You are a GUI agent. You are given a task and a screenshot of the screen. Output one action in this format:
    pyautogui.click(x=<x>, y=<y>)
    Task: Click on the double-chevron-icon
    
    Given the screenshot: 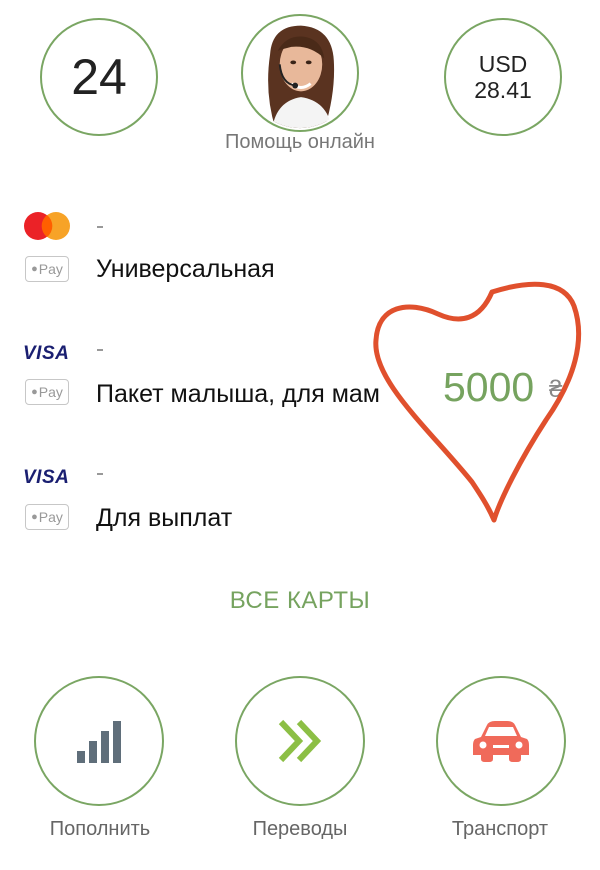 What is the action you would take?
    pyautogui.click(x=300, y=741)
    